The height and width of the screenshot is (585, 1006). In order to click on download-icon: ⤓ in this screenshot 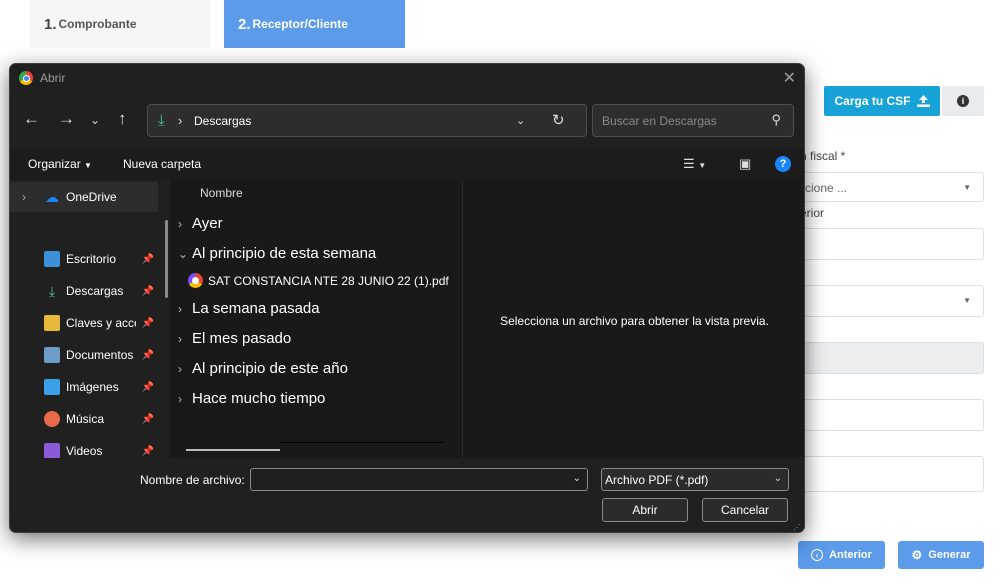, I will do `click(52, 290)`.